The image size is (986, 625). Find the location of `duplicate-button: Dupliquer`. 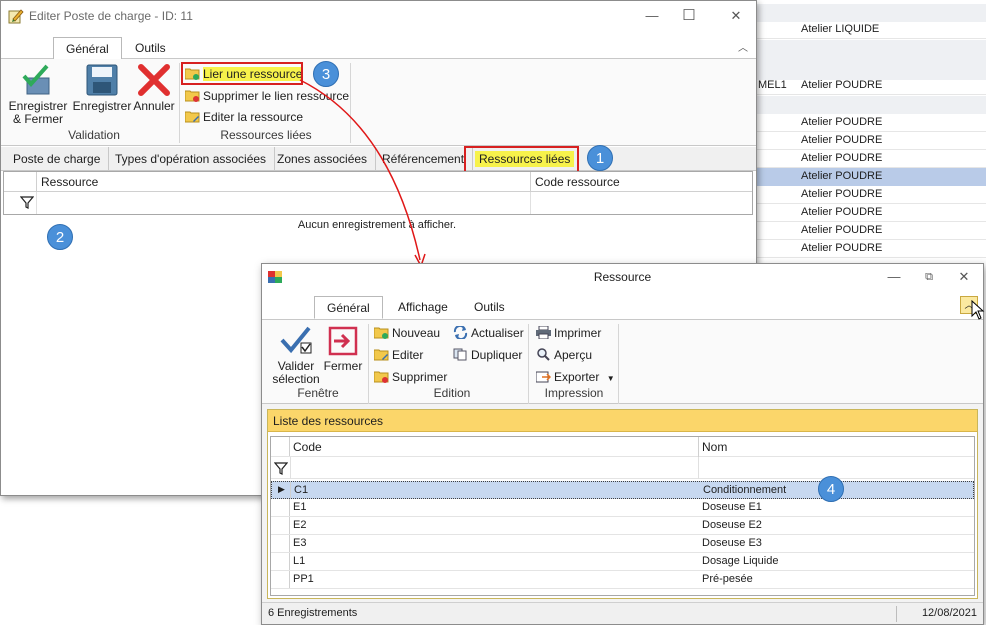

duplicate-button: Dupliquer is located at coordinates (486, 355).